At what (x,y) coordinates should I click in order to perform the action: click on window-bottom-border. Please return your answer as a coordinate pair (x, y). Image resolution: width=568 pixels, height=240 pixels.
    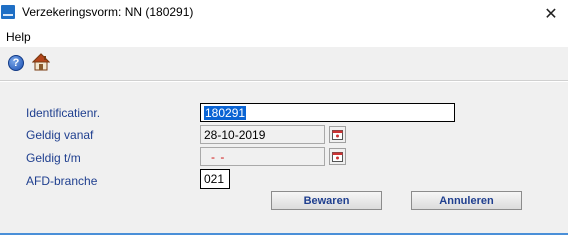
    Looking at the image, I should click on (284, 234).